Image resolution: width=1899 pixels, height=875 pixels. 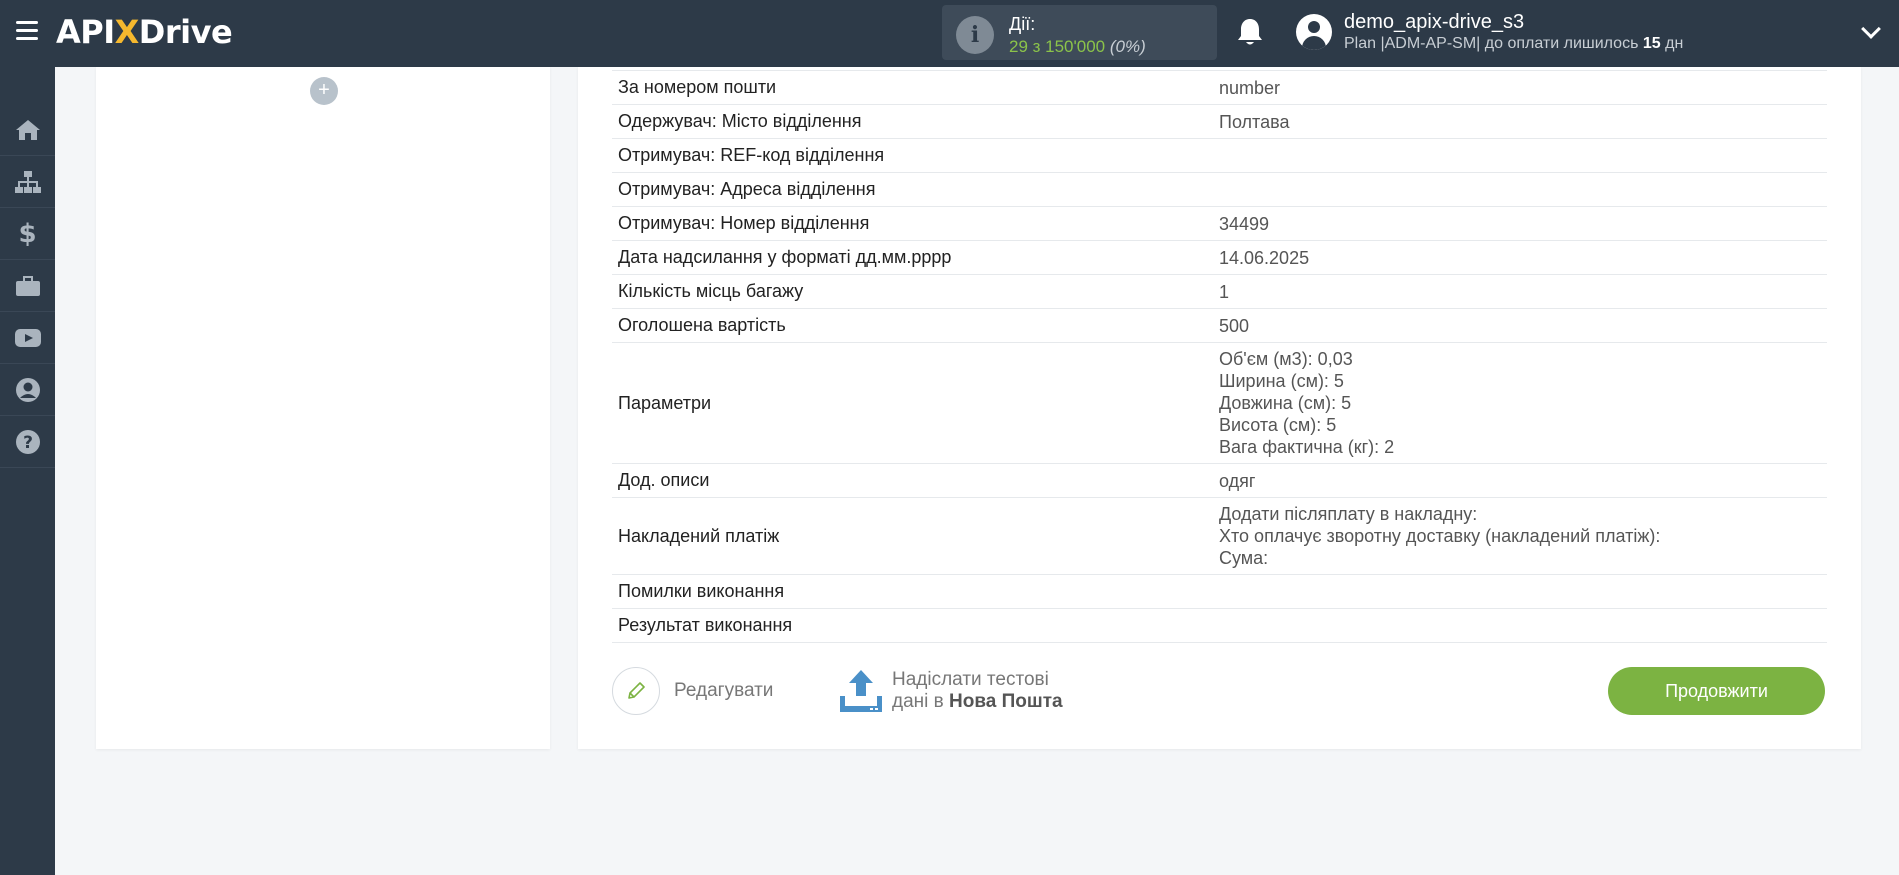 I want to click on actions-label: Дії:, so click(x=1022, y=24).